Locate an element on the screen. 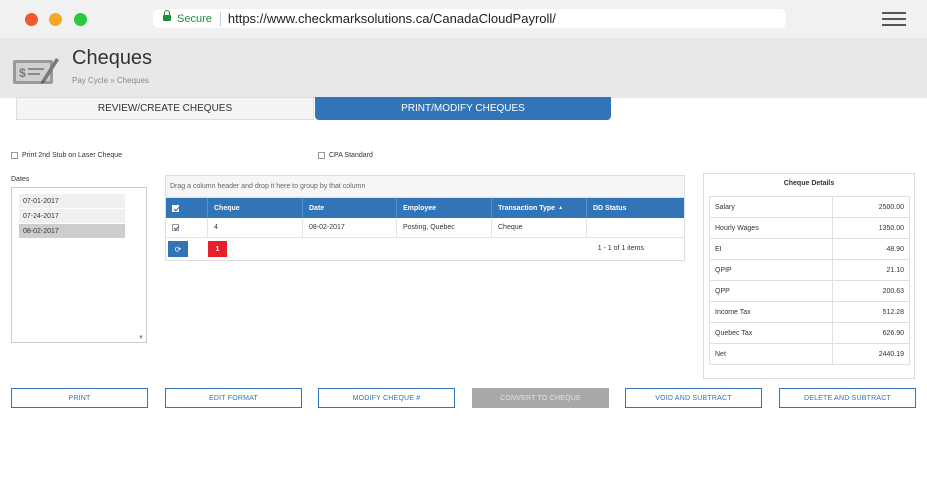 This screenshot has height=479, width=927. detail-row-income-tax: Income Tax 512.28 is located at coordinates (809, 312).